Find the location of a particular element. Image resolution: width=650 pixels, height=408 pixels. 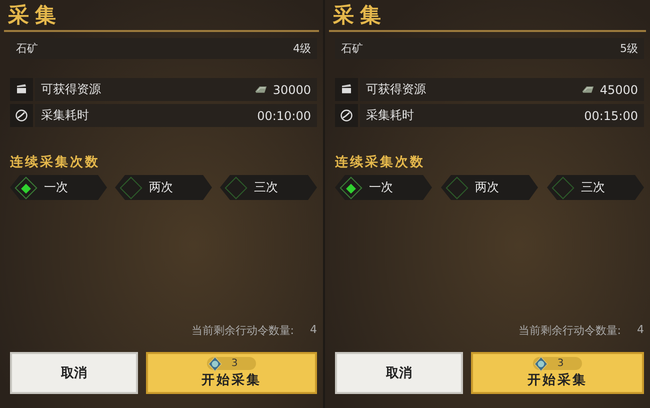

stat-value: 45000 is located at coordinates (619, 89).